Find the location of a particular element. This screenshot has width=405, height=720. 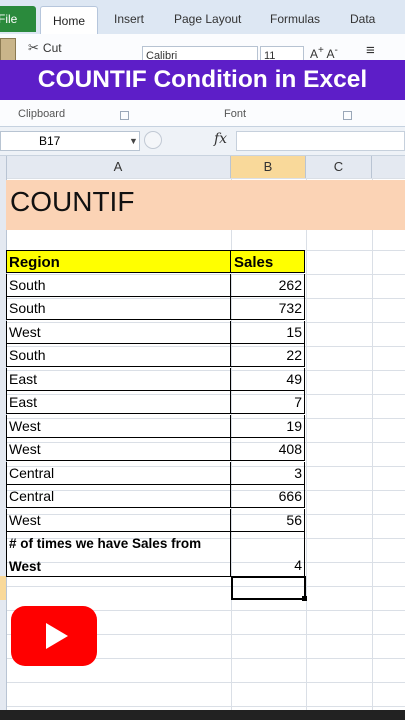

tab-data: Data is located at coordinates (362, 19).